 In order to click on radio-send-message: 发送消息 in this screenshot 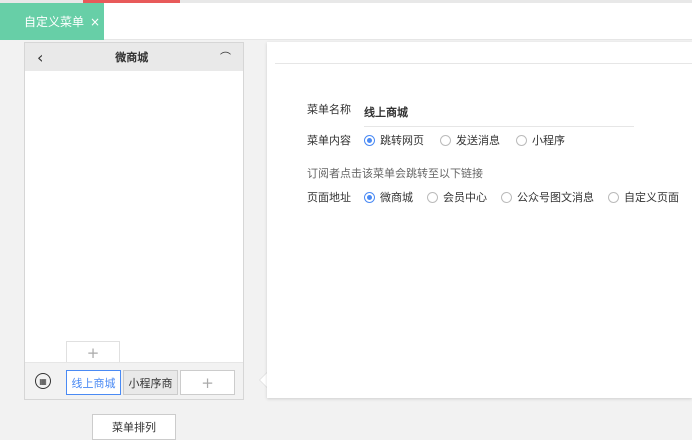, I will do `click(470, 140)`.